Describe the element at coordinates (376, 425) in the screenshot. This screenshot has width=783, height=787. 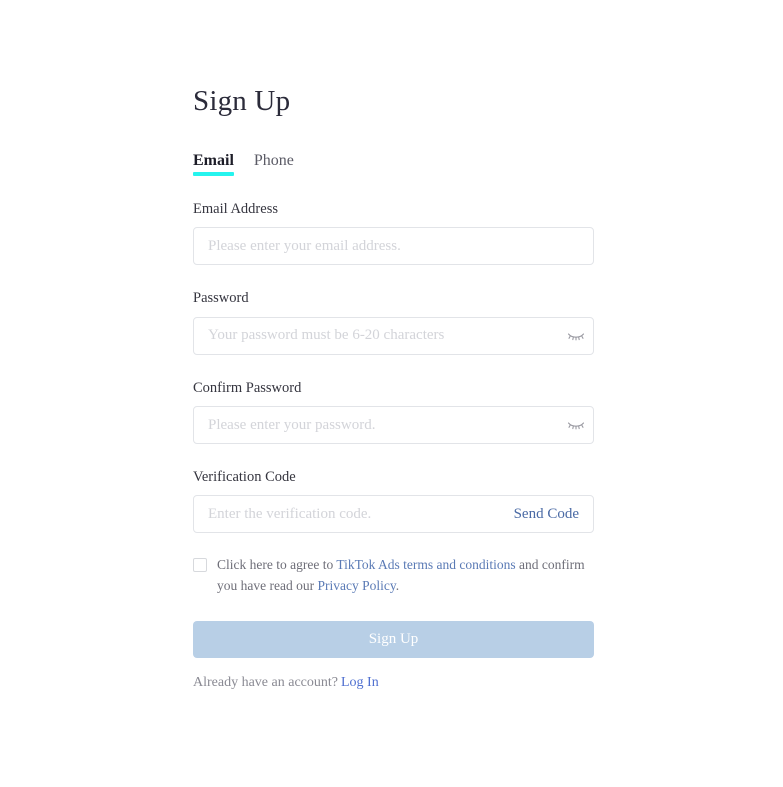
I see `confirm-password-input` at that location.